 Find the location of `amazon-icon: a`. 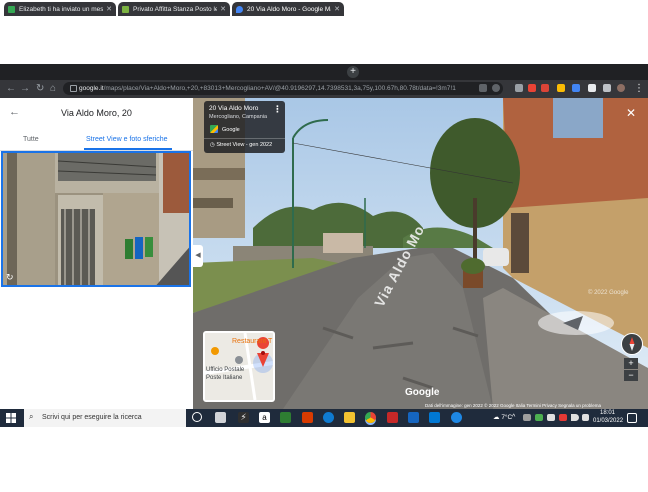

amazon-icon: a is located at coordinates (264, 417).